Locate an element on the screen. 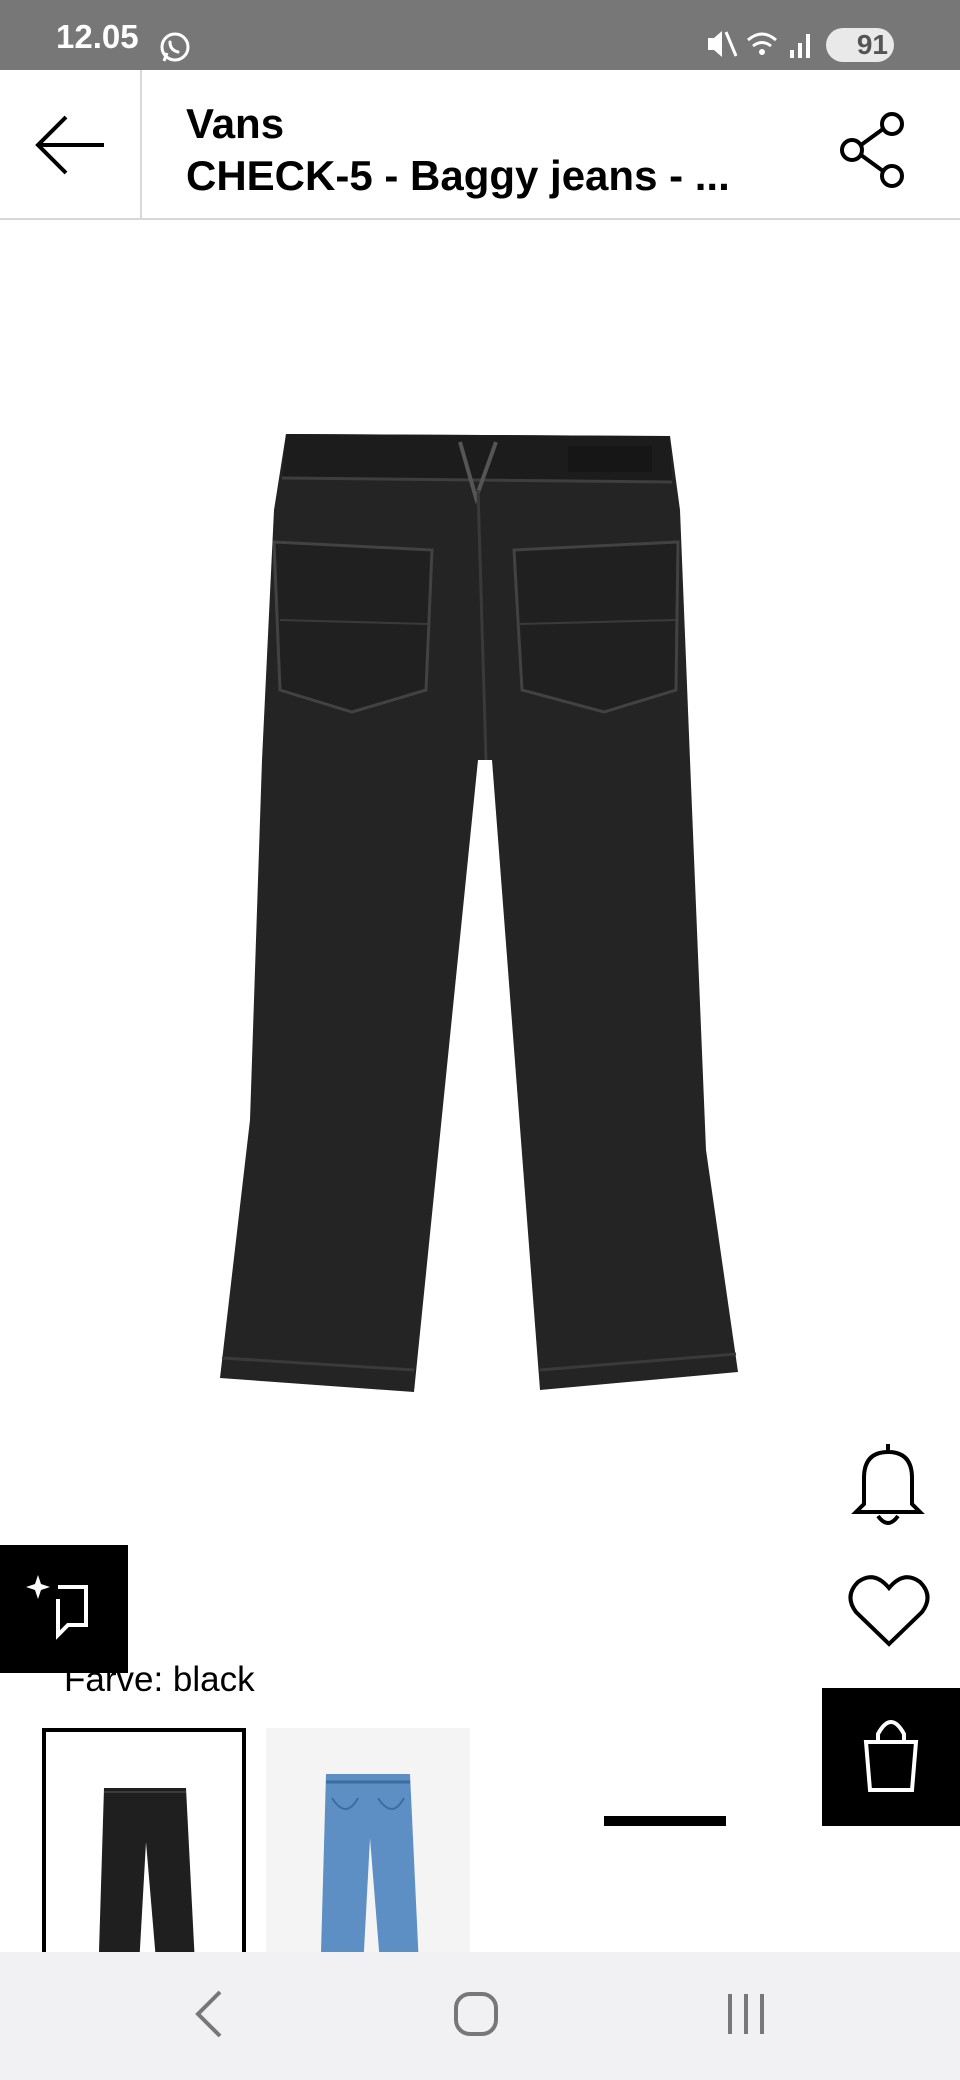 Image resolution: width=960 pixels, height=2080 pixels. add-to-bag-button is located at coordinates (891, 1757).